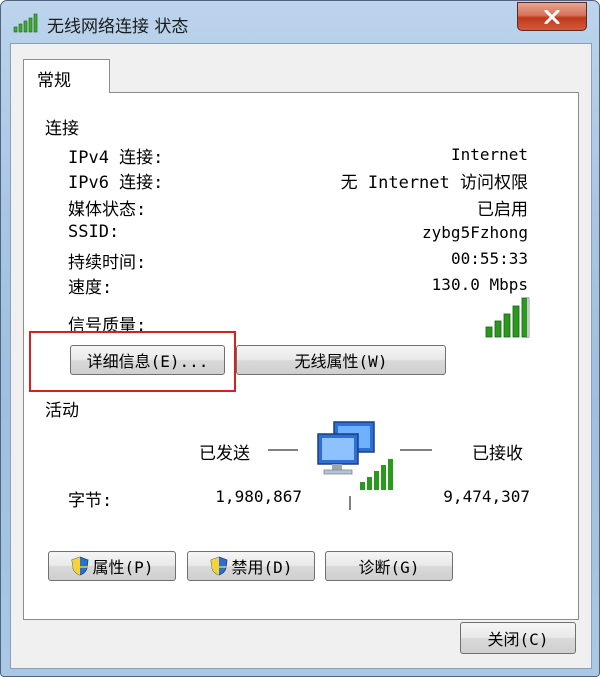 Image resolution: width=600 pixels, height=677 pixels. What do you see at coordinates (486, 496) in the screenshot?
I see `bytes-received-value: 9,474,307` at bounding box center [486, 496].